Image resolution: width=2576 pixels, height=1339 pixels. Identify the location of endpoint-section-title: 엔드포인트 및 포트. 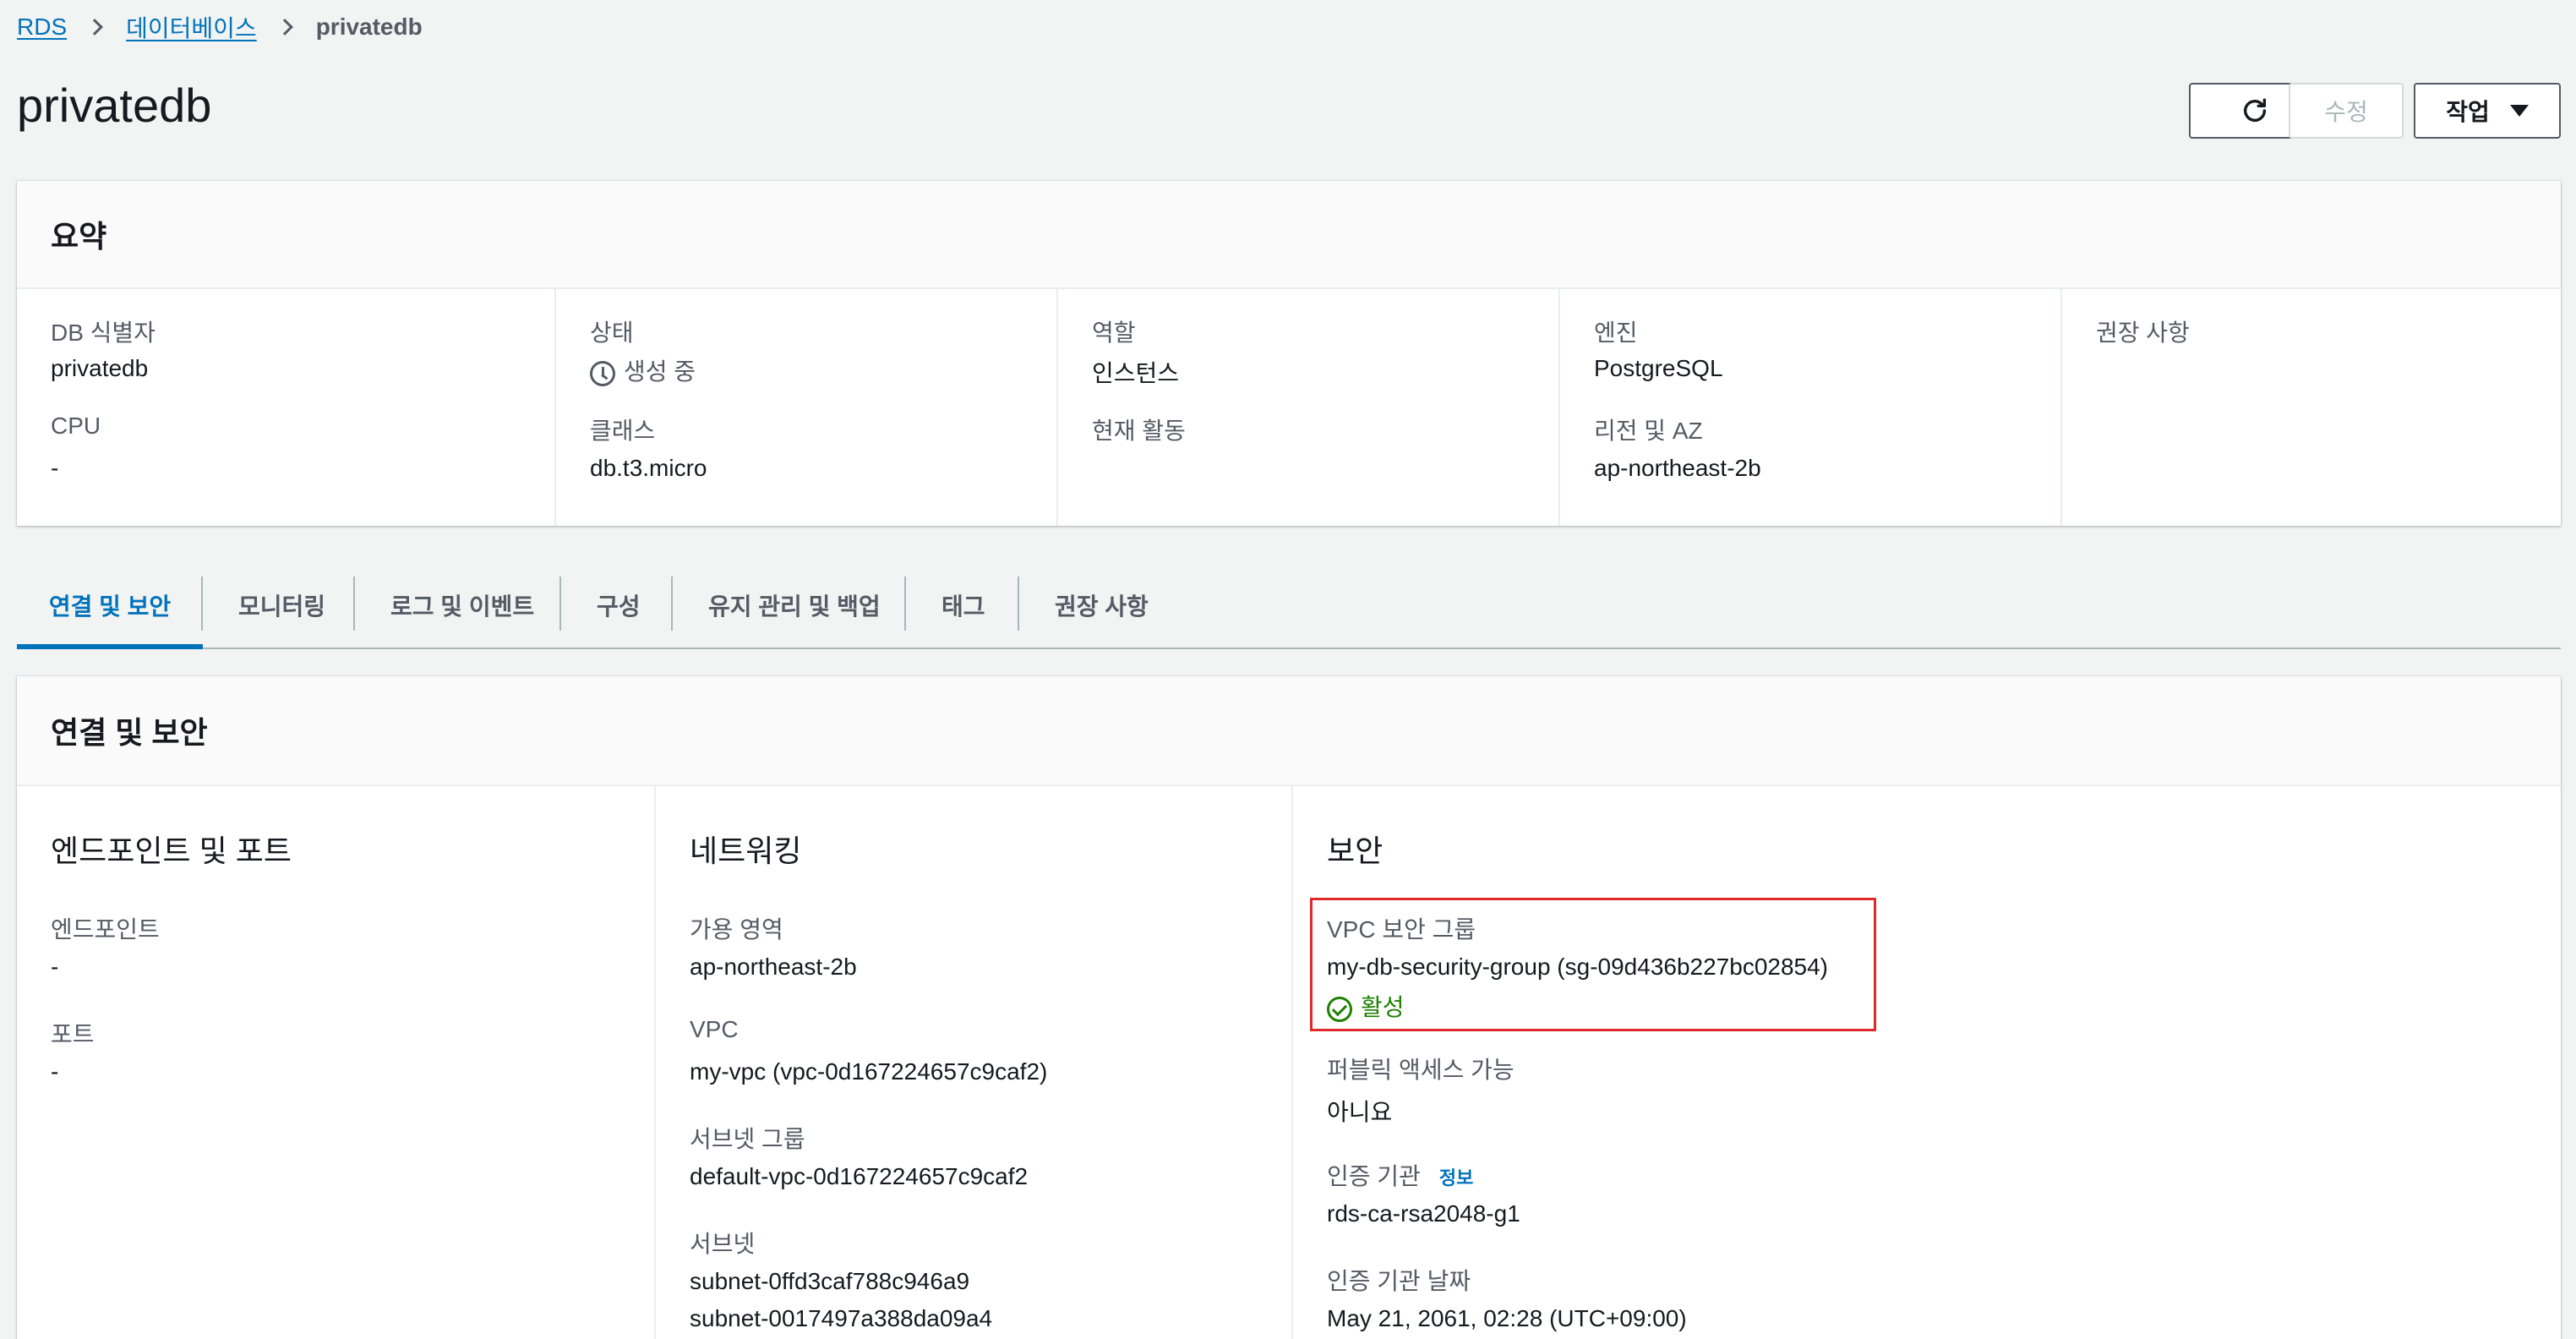
(171, 851).